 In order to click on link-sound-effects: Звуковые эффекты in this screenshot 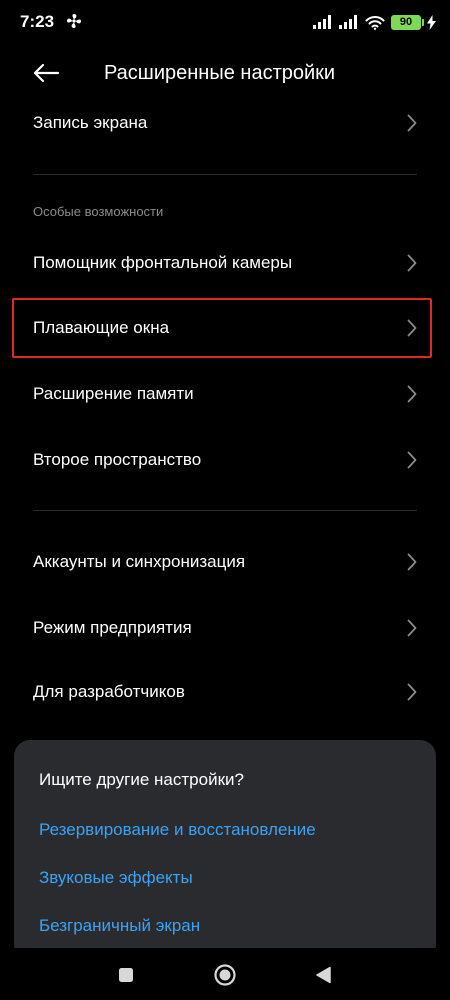, I will do `click(116, 878)`.